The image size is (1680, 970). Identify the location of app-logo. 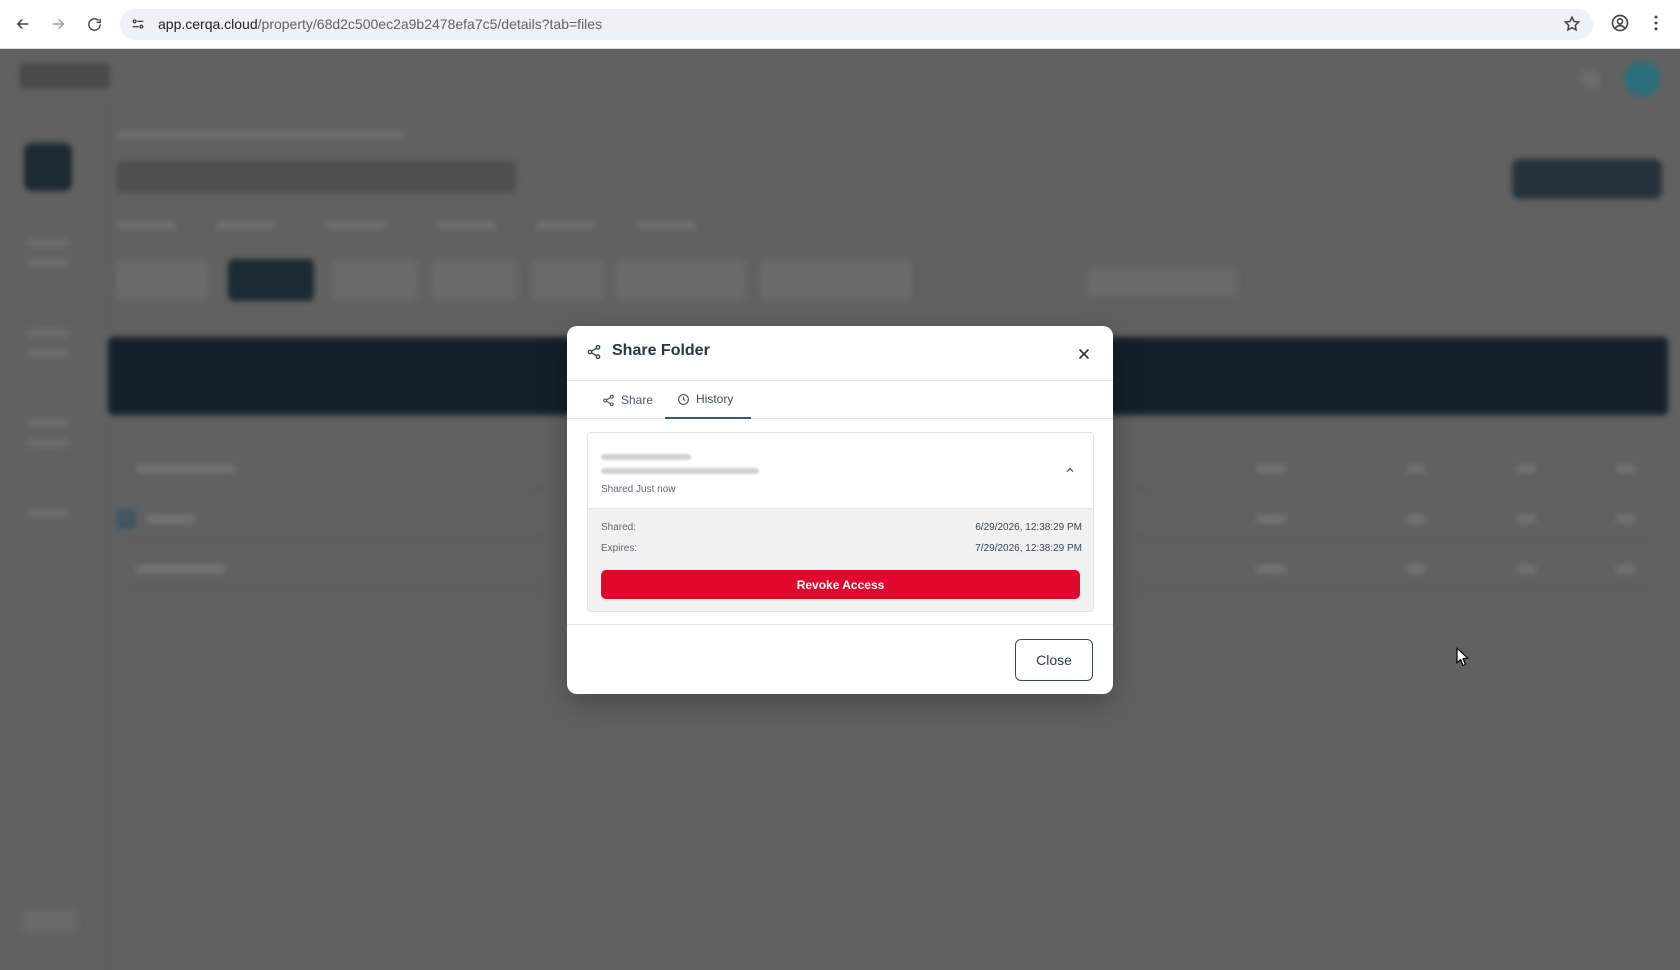
(65, 76).